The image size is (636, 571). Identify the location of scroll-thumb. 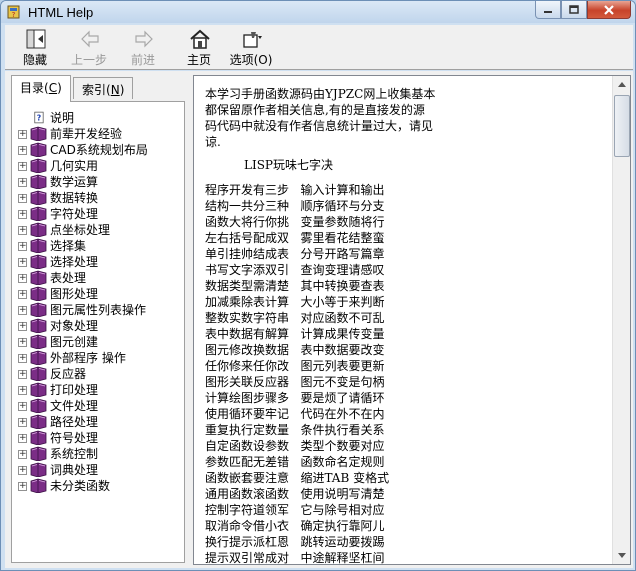
(622, 126).